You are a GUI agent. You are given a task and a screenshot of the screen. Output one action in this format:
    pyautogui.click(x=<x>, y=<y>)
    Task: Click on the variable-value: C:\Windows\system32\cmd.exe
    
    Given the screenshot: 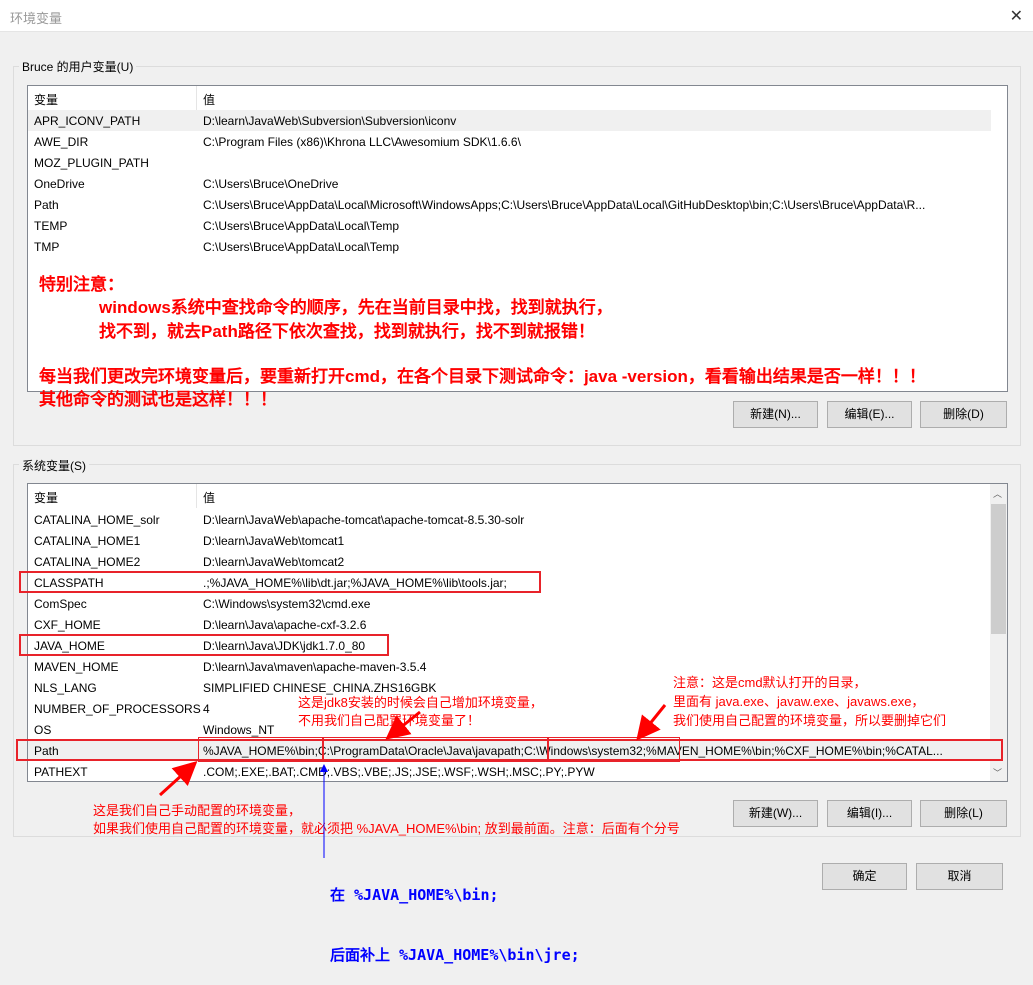 What is the action you would take?
    pyautogui.click(x=287, y=604)
    